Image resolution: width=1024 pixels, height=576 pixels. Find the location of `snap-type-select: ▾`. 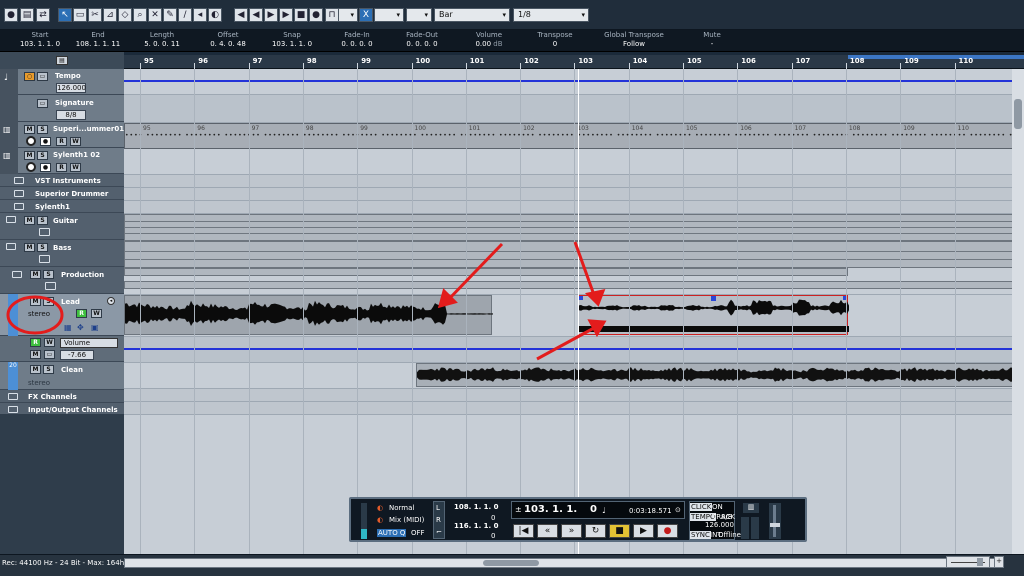

snap-type-select: ▾ is located at coordinates (389, 15).